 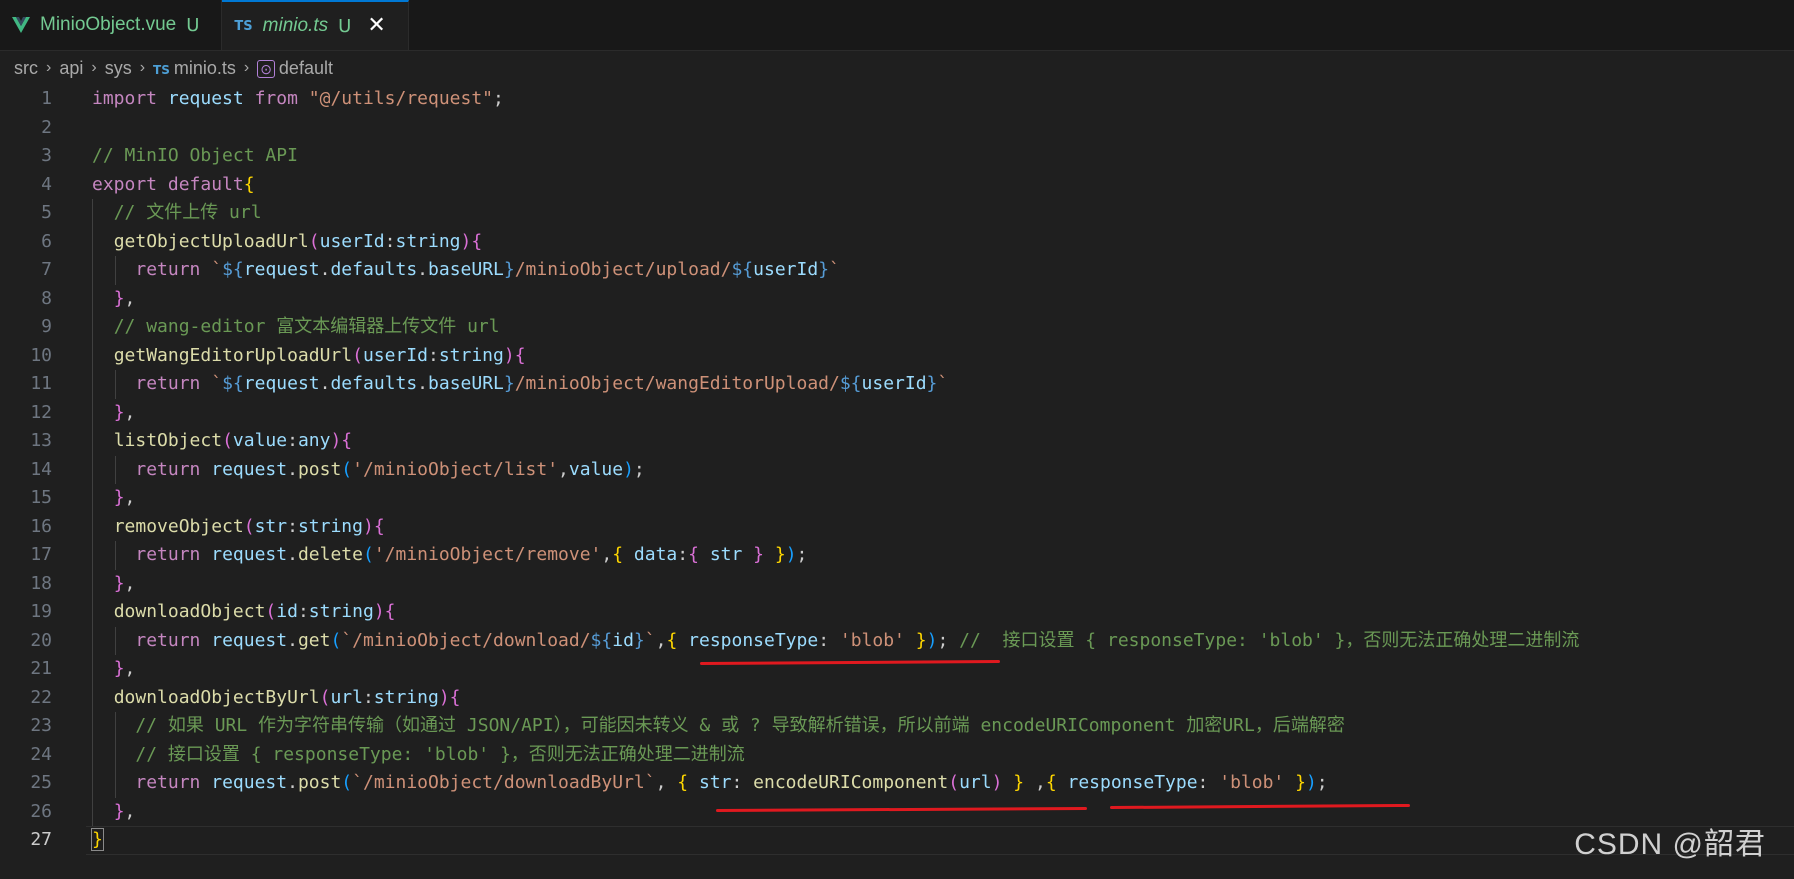 I want to click on code-token: defaults, so click(x=374, y=269).